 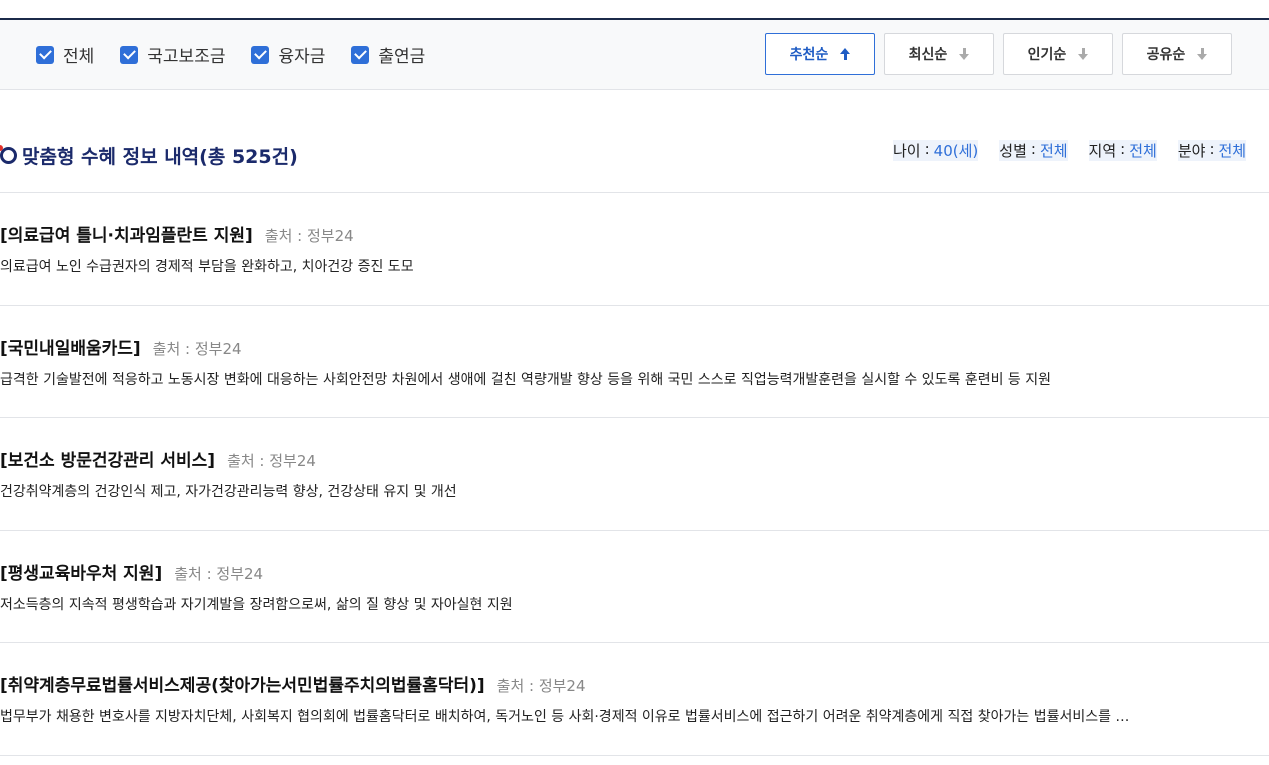 I want to click on filter-bar: 전체 국고보조금 융자금 출연금 추천순 최신순 인기순 공유순, so click(x=634, y=55).